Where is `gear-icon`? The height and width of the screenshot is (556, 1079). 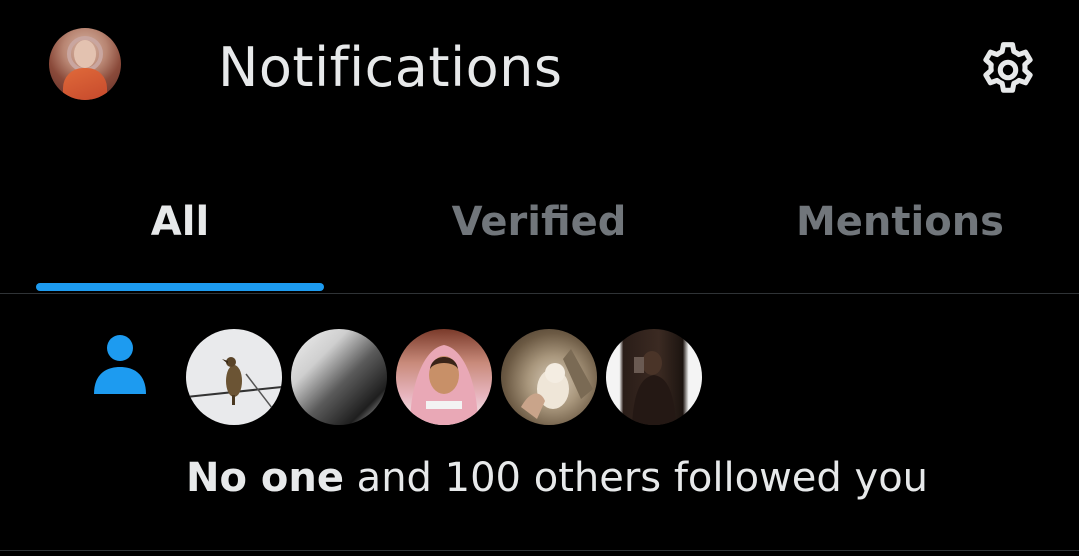 gear-icon is located at coordinates (1008, 67).